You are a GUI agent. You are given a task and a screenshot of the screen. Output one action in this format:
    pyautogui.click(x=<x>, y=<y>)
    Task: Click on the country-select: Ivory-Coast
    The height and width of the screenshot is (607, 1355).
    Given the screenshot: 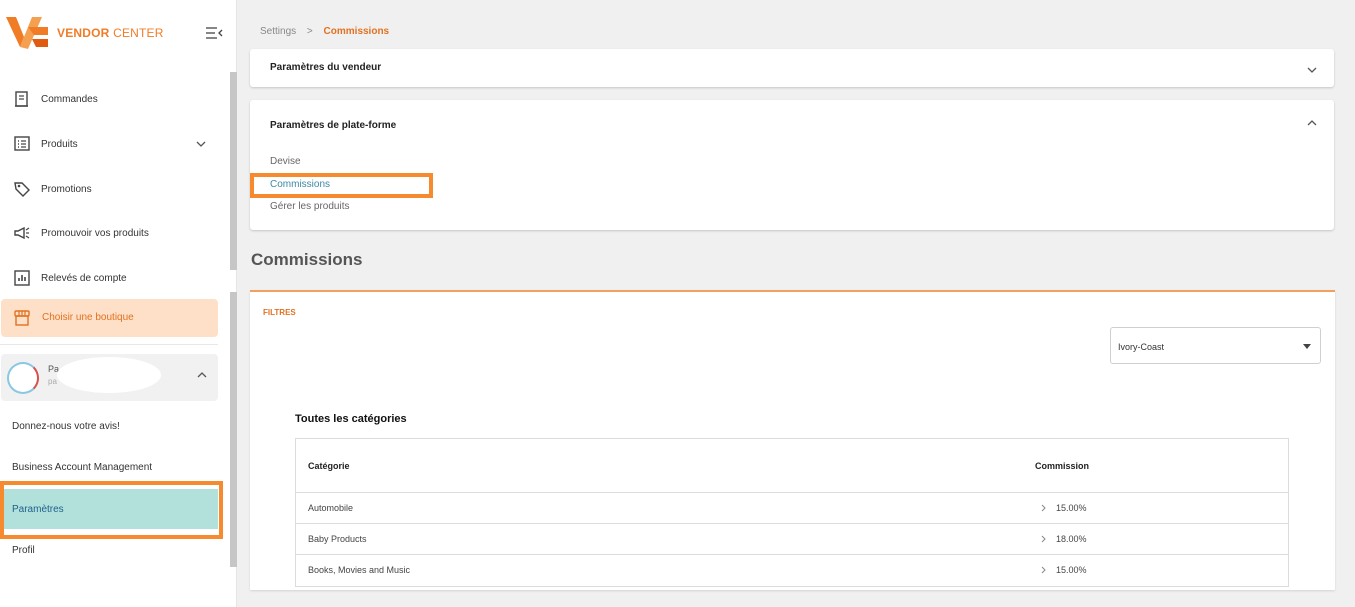 What is the action you would take?
    pyautogui.click(x=1215, y=345)
    